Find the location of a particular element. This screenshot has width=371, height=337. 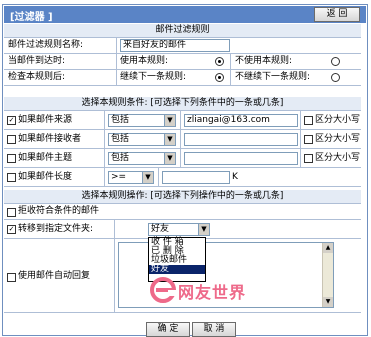

stop-rule-label: 不继续下一条规则: is located at coordinates (273, 77).